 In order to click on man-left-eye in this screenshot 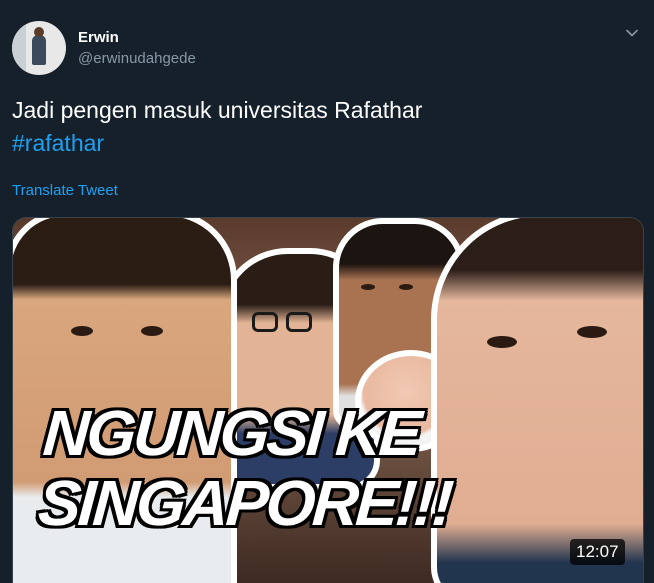, I will do `click(368, 287)`.